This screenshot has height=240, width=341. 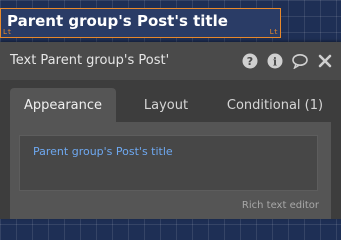 I want to click on tab-layout: Layout, so click(x=166, y=105).